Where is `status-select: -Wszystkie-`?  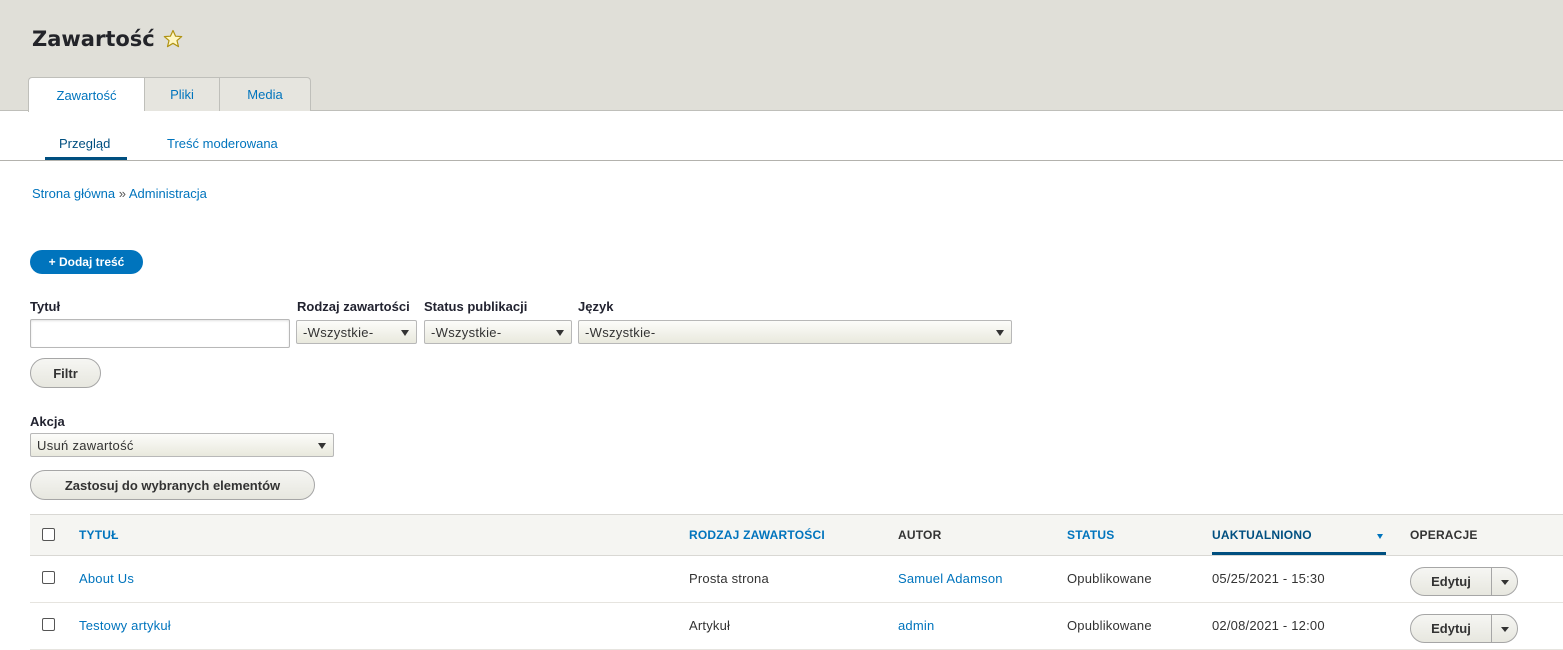
status-select: -Wszystkie- is located at coordinates (498, 332).